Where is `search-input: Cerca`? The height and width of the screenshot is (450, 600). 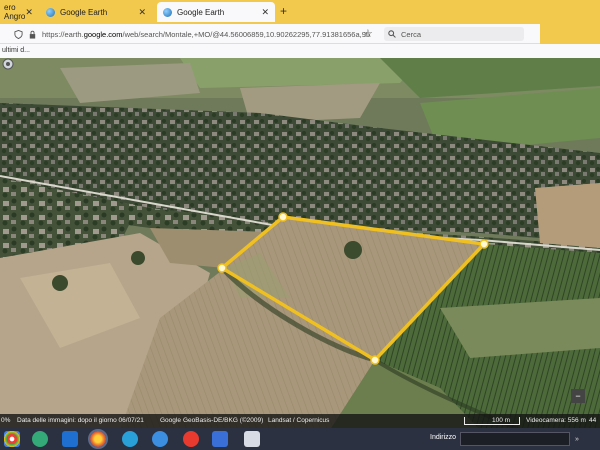 search-input: Cerca is located at coordinates (454, 34).